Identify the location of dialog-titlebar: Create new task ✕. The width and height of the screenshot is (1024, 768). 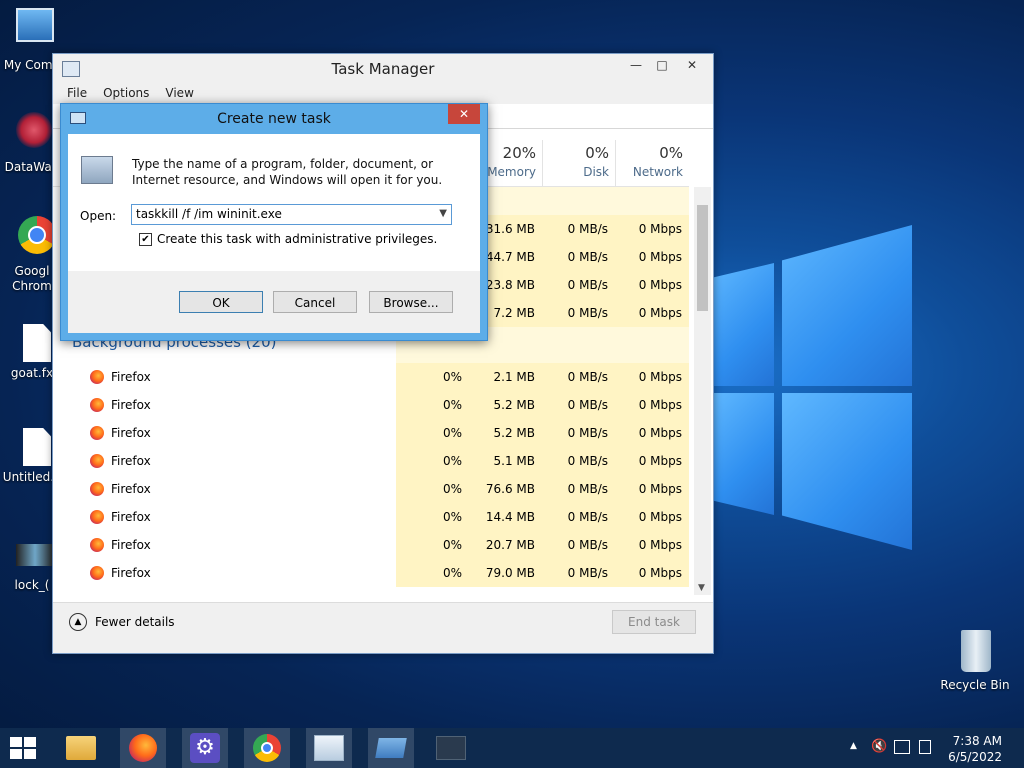
(274, 119).